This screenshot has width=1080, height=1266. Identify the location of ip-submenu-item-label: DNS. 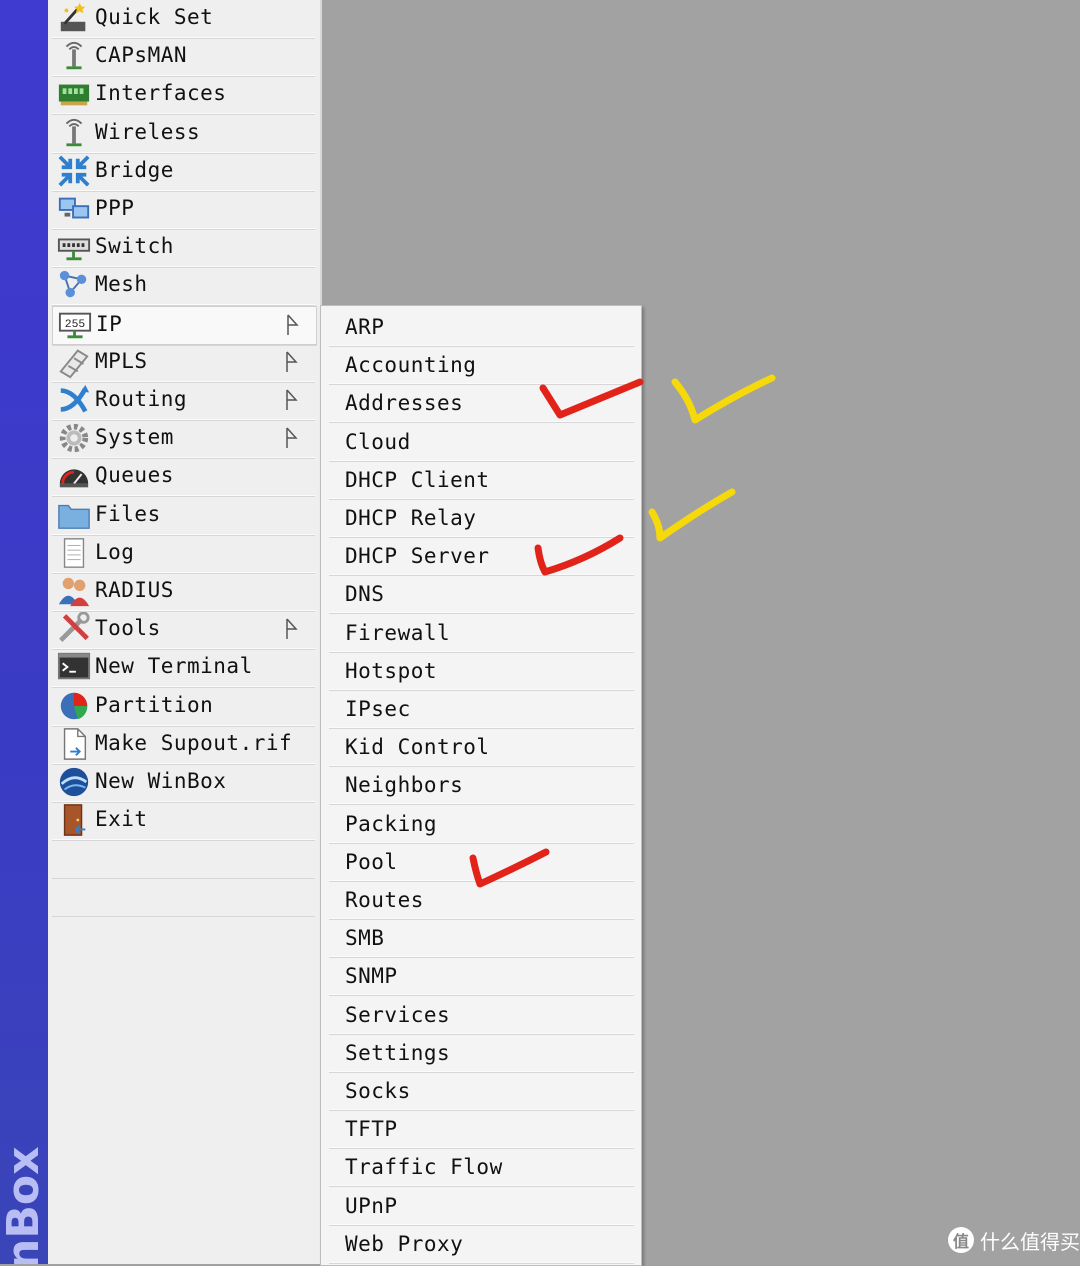
(365, 594).